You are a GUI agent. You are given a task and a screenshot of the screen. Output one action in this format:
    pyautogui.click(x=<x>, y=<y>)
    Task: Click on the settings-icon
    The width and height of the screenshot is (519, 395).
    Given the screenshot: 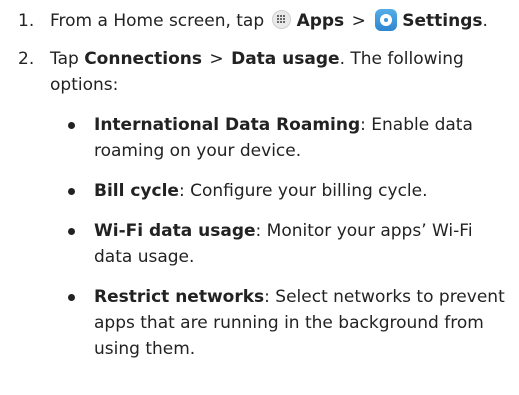 What is the action you would take?
    pyautogui.click(x=386, y=20)
    